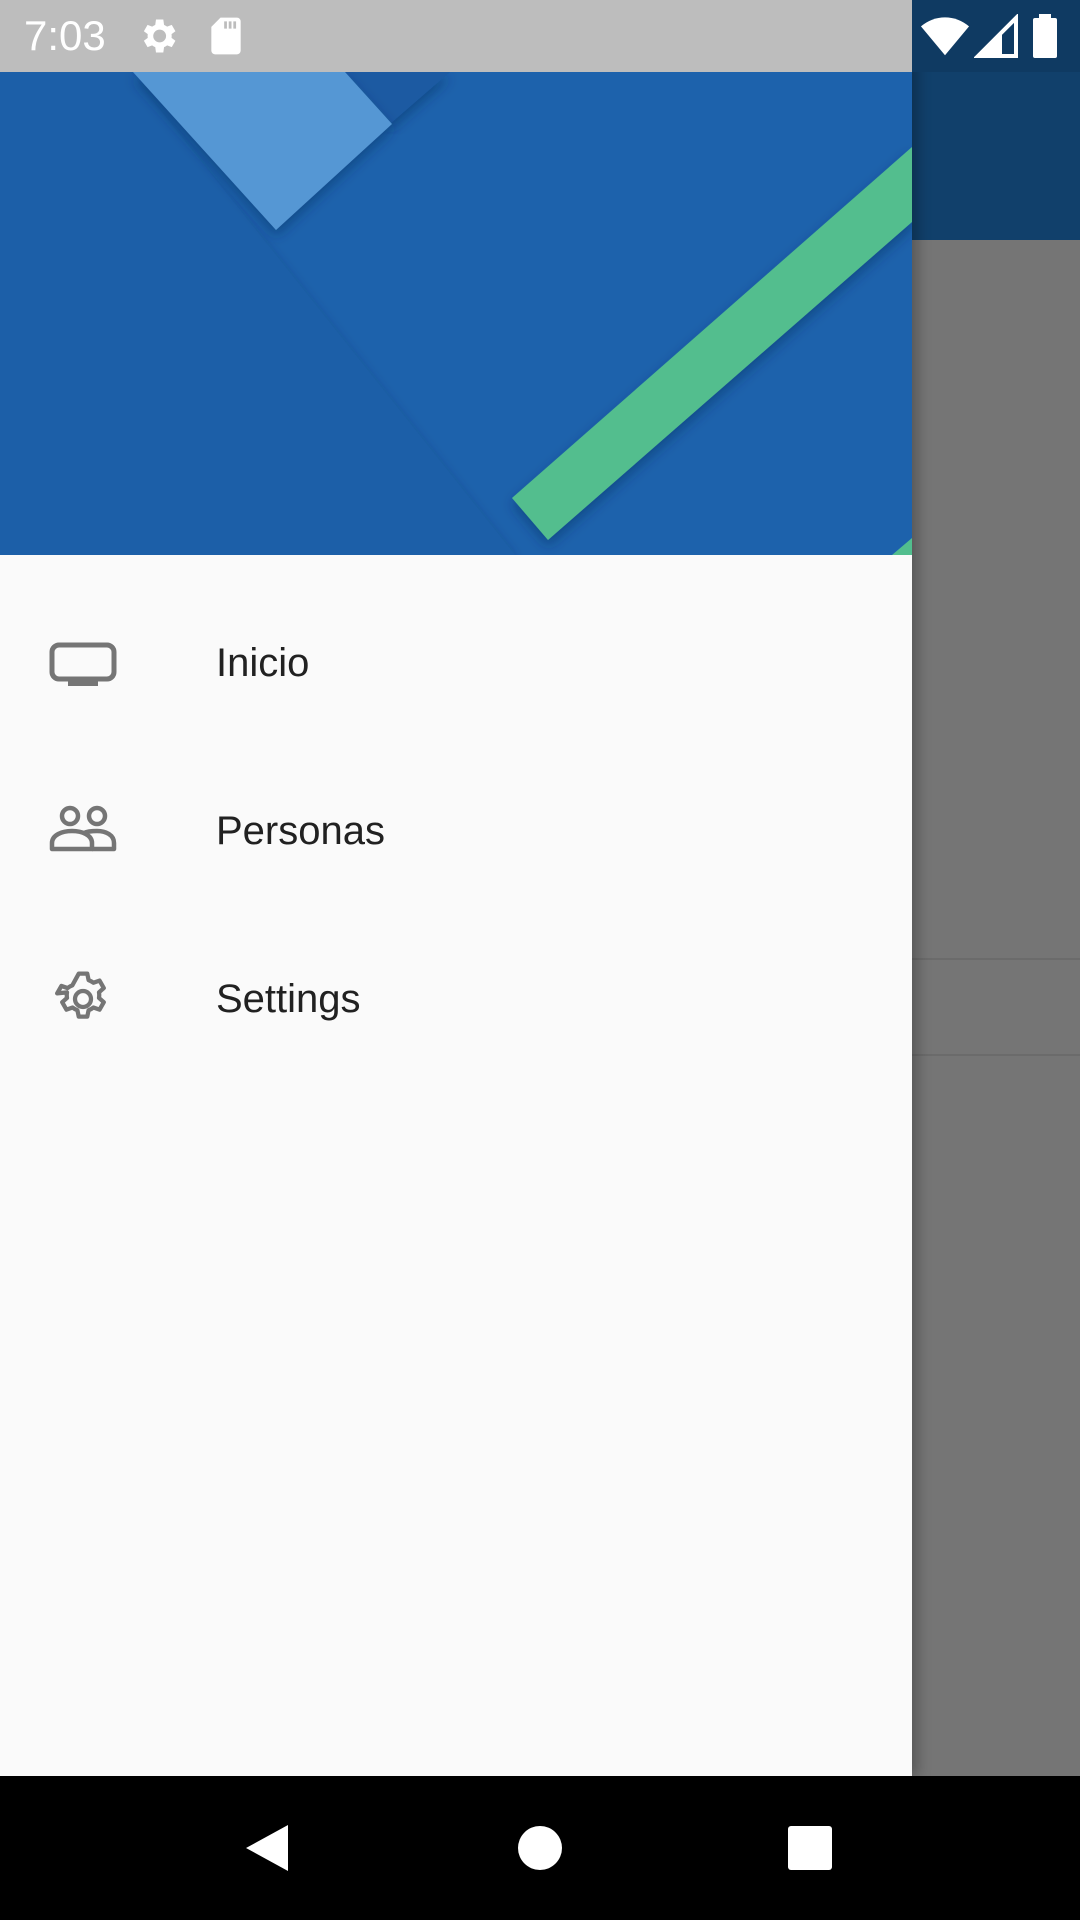  Describe the element at coordinates (268, 1848) in the screenshot. I see `back-icon` at that location.